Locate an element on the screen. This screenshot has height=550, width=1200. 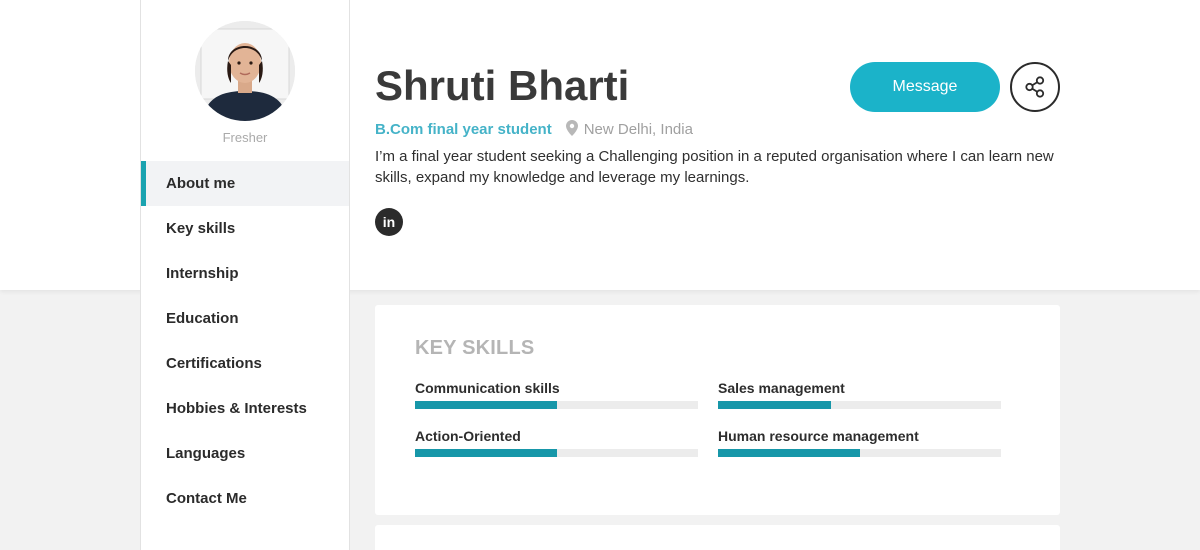
linkedin-icon: in is located at coordinates (389, 222).